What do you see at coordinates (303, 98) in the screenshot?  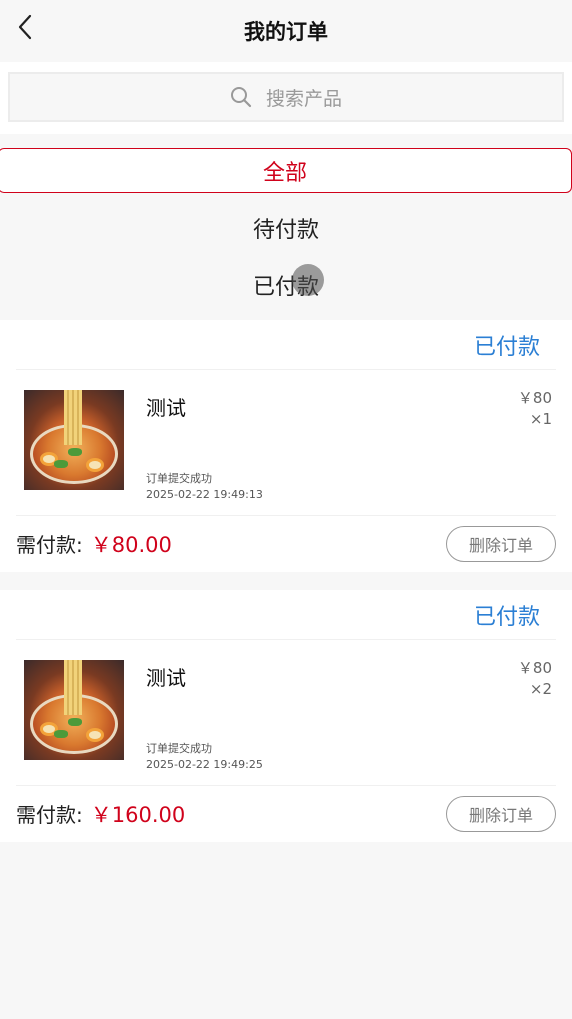 I see `search-placeholder: 搜索产品` at bounding box center [303, 98].